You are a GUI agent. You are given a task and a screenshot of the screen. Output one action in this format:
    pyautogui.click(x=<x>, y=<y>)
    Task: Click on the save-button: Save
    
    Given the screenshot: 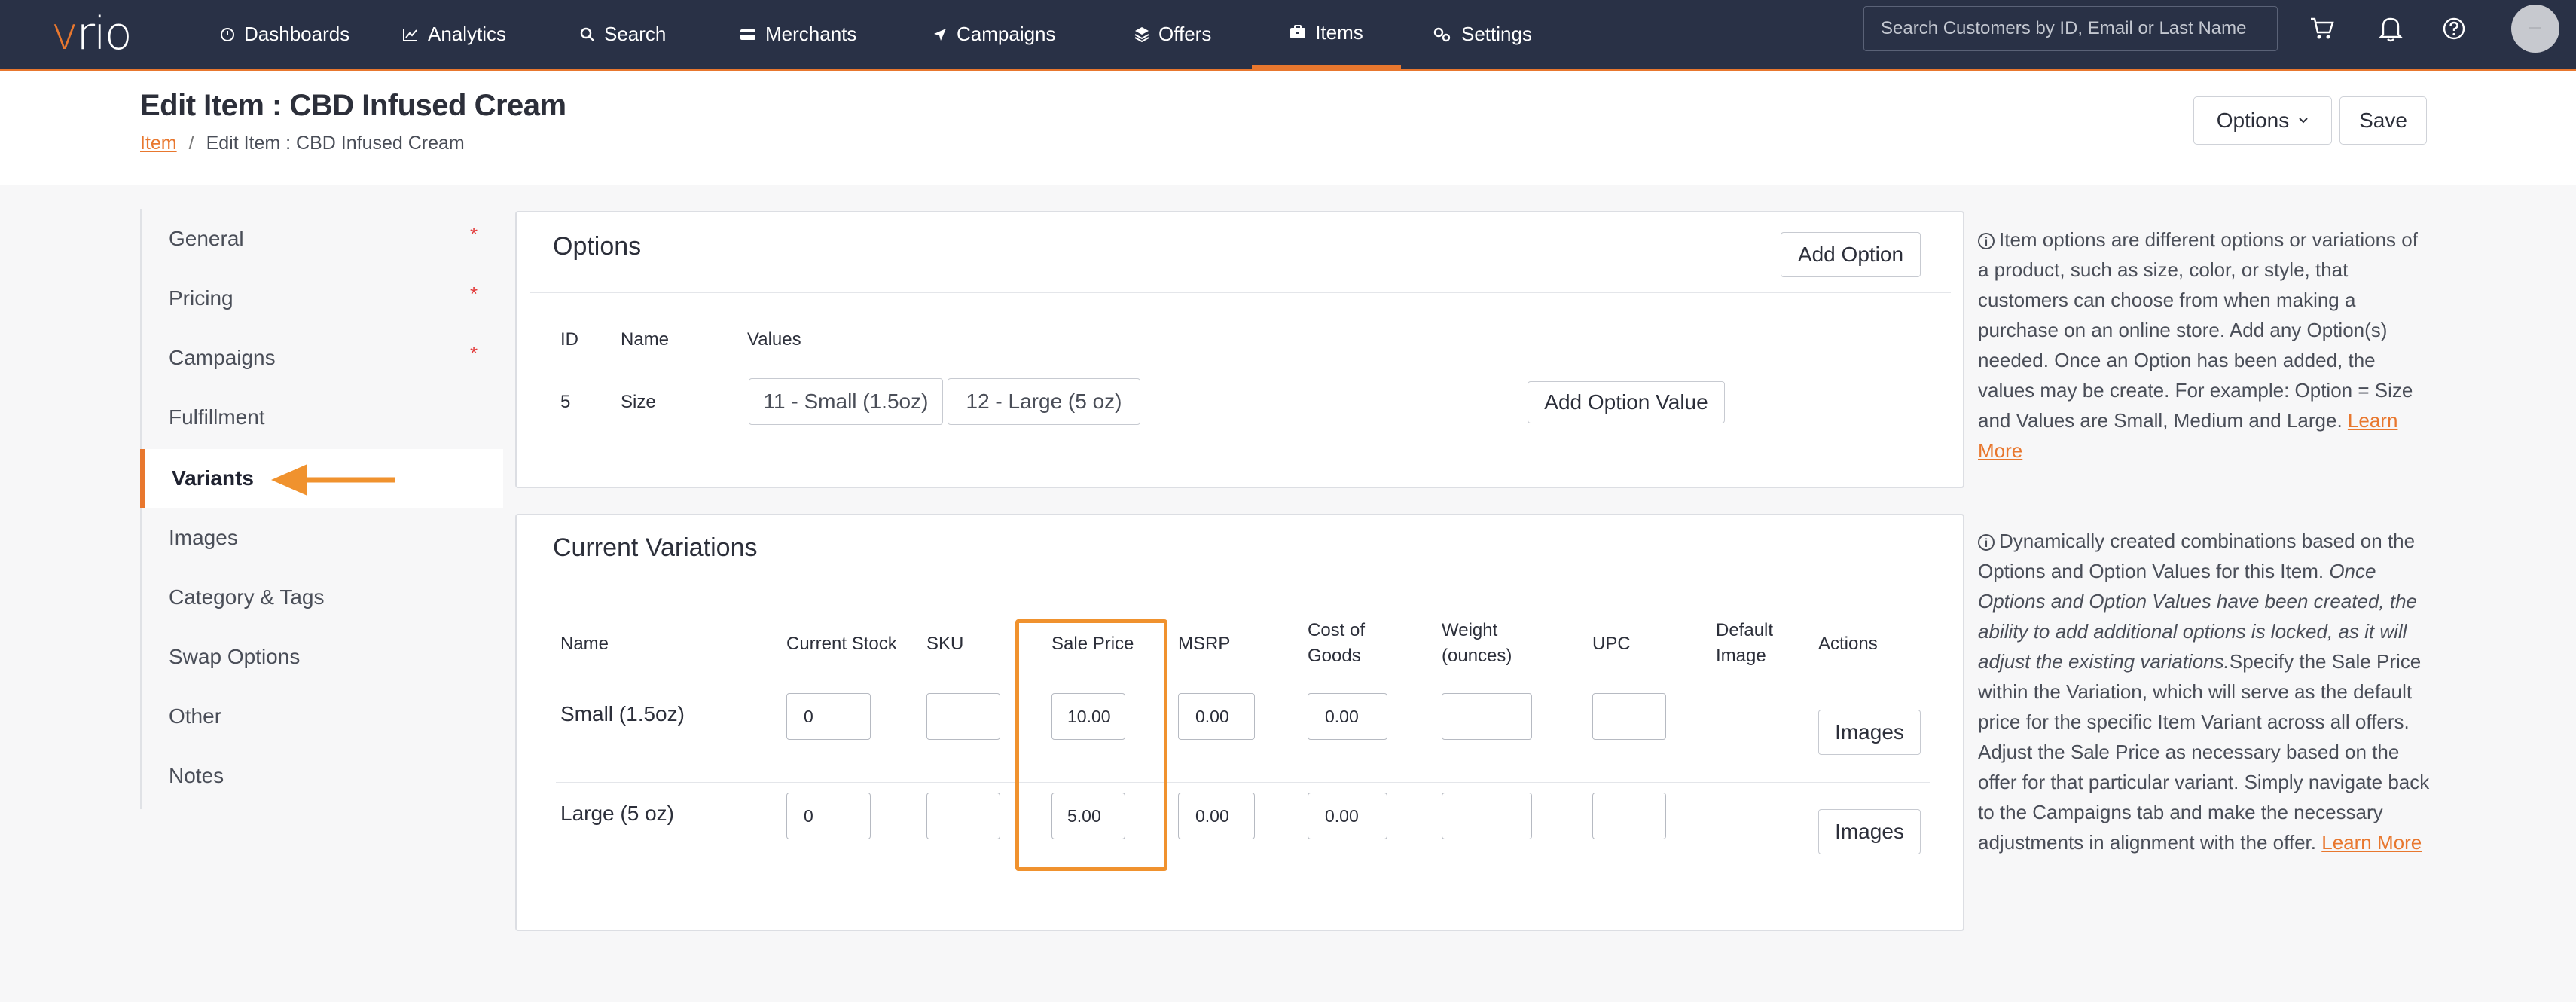 What is the action you would take?
    pyautogui.click(x=2383, y=120)
    